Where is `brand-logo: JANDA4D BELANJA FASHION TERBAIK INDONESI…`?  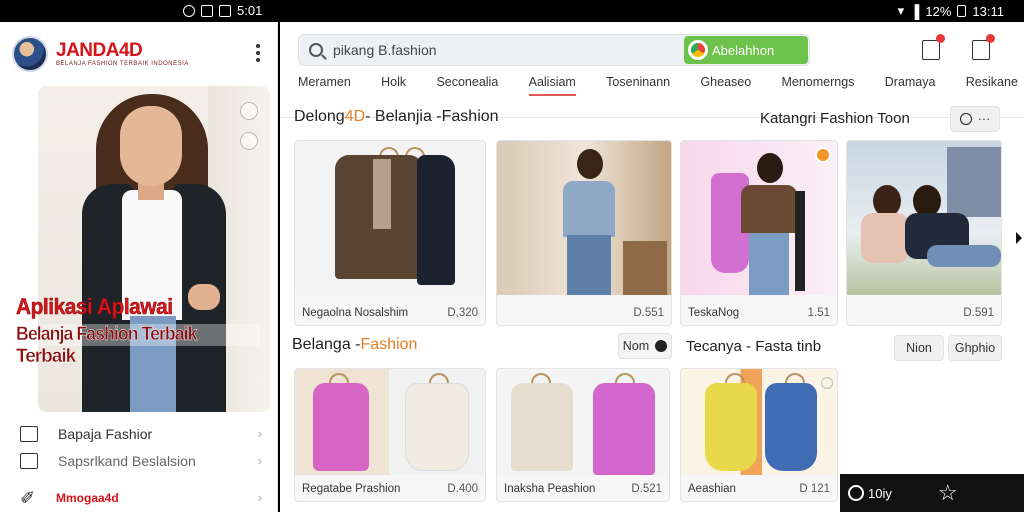 brand-logo: JANDA4D BELANJA FASHION TERBAIK INDONESI… is located at coordinates (100, 54).